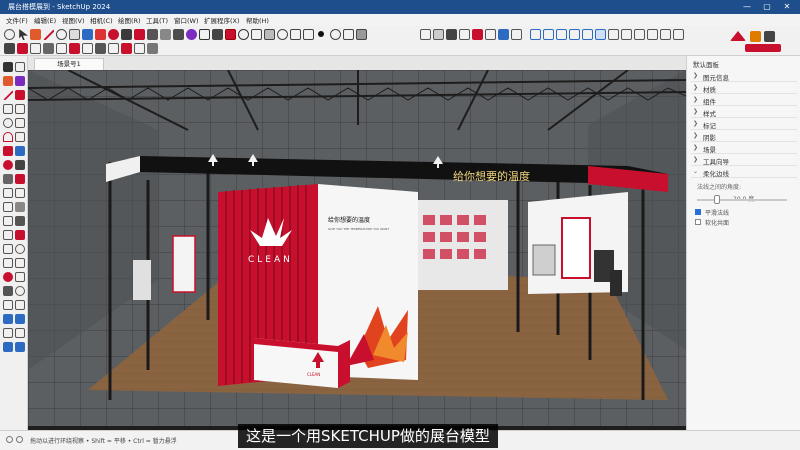 The width and height of the screenshot is (800, 450). I want to click on views-left-icon, so click(574, 34).